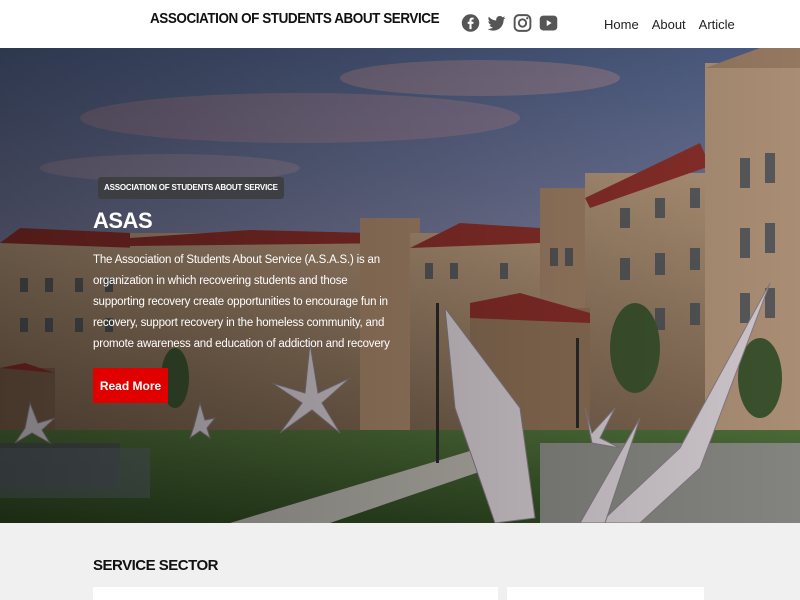  I want to click on site-brand: ASSOCIATION OF STUDENTS ABOUT SERVICE, so click(295, 18).